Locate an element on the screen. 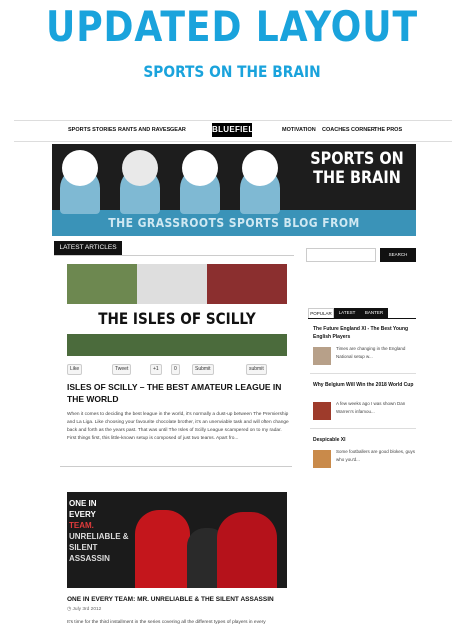  nav-item-gear: GEAR is located at coordinates (178, 130).